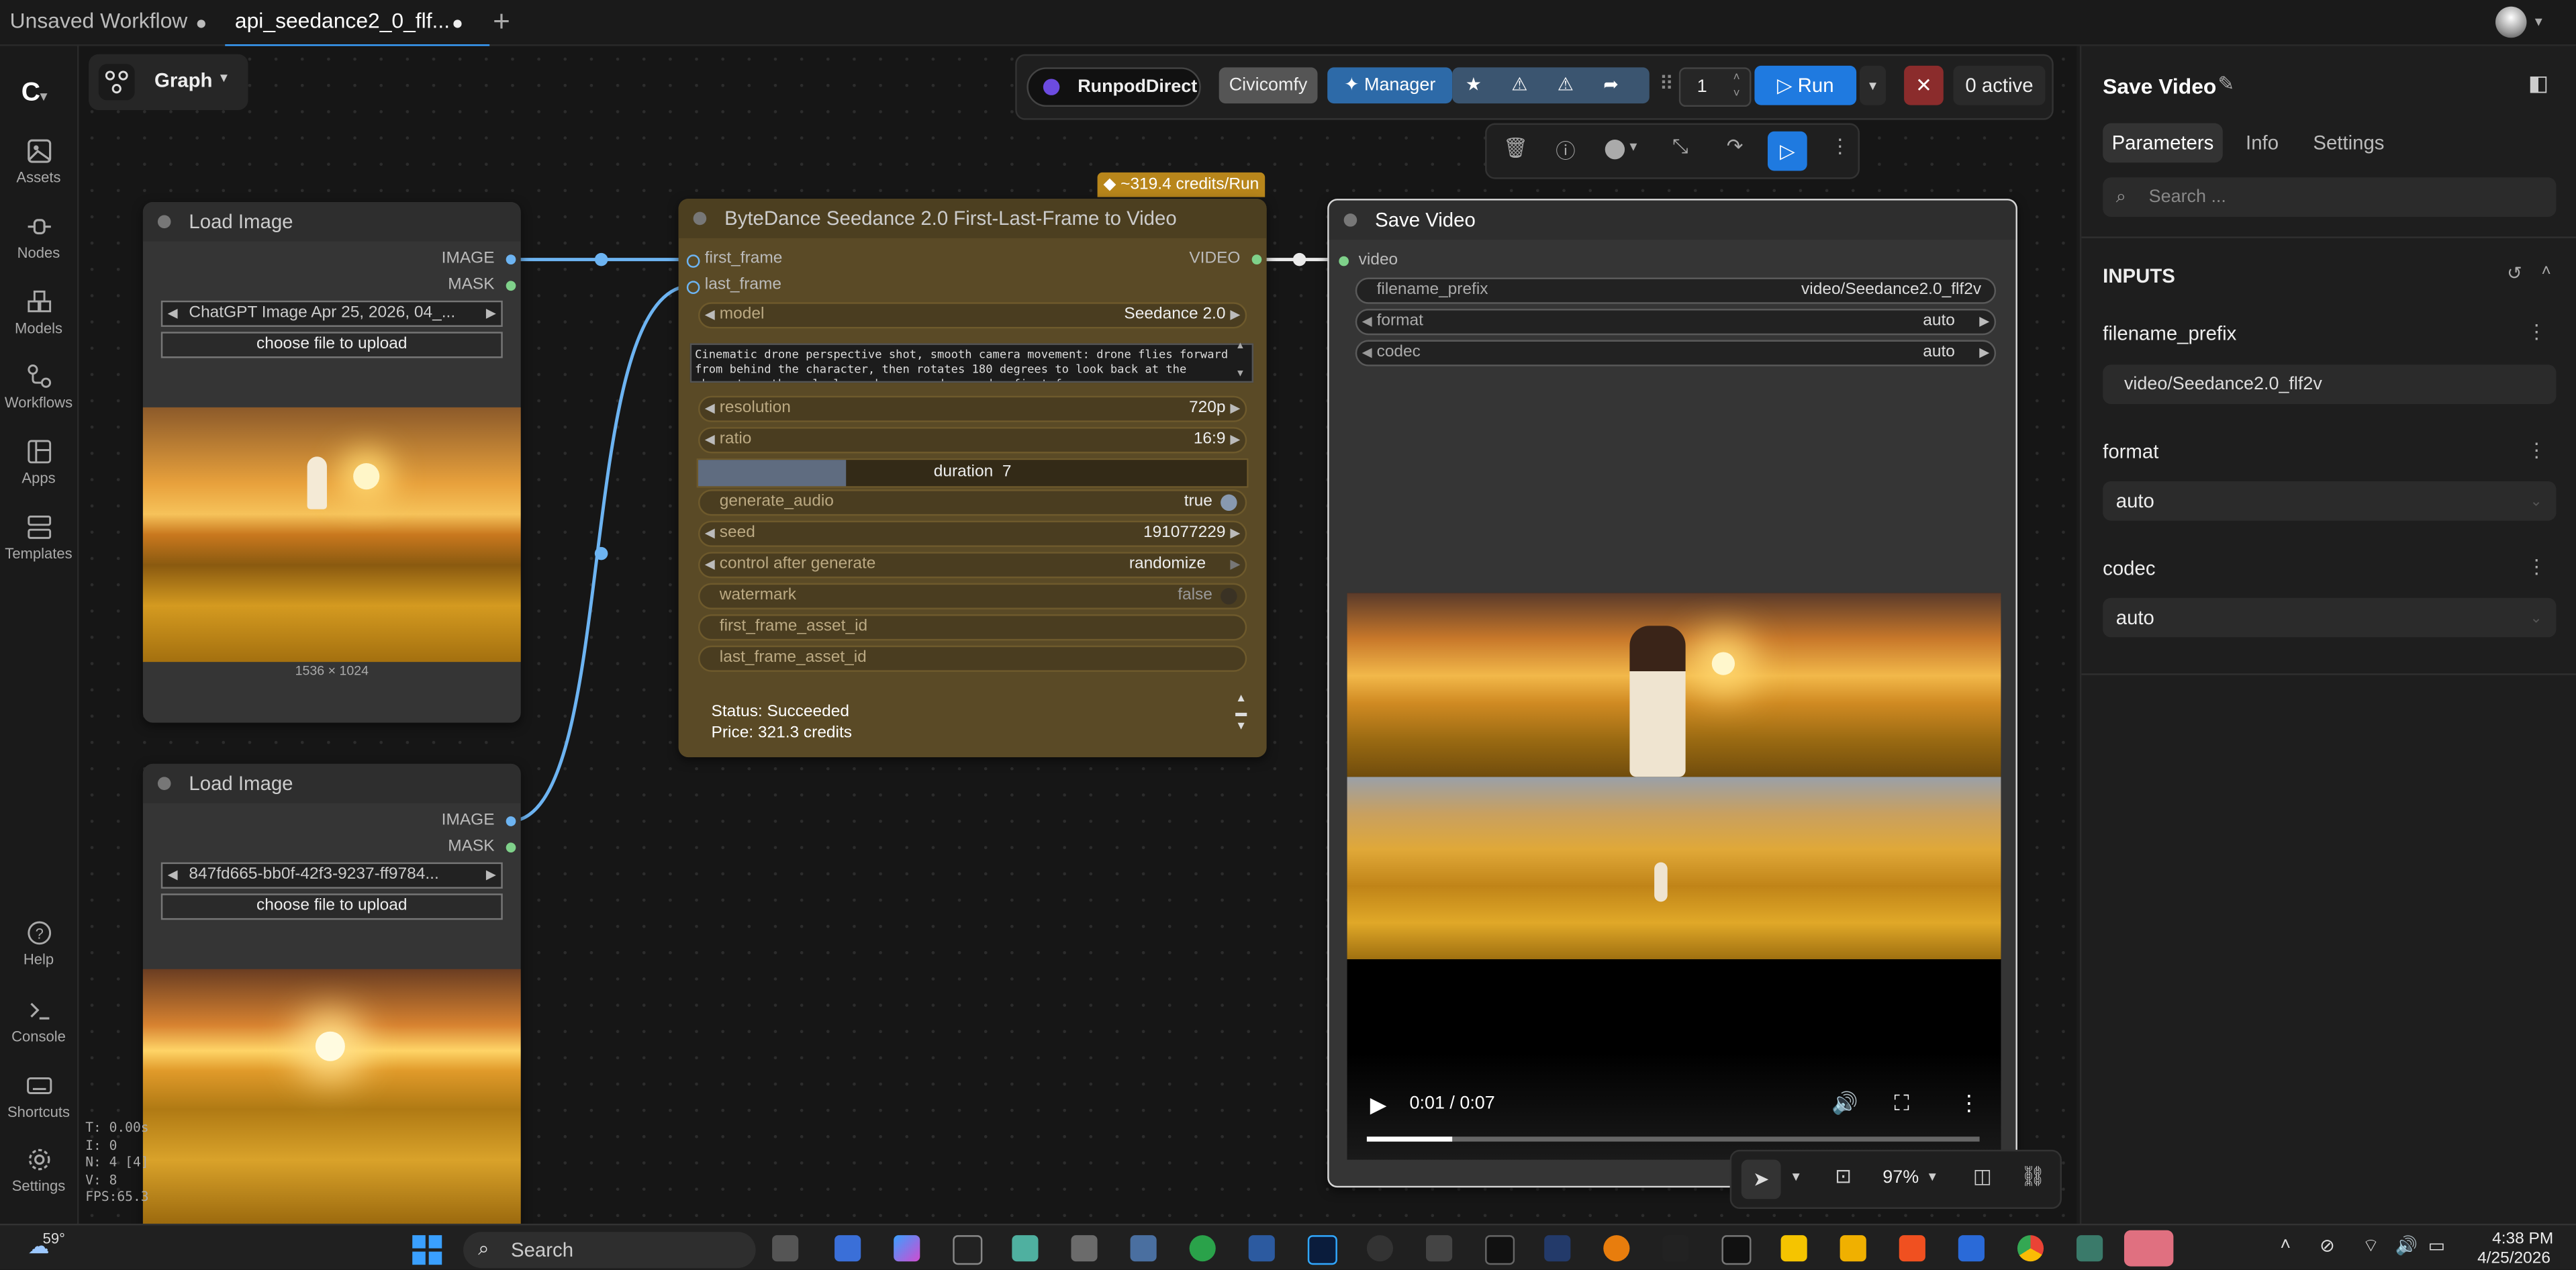 The height and width of the screenshot is (1270, 2576). Describe the element at coordinates (2522, 1240) in the screenshot. I see `clock-time: 4:38 PM` at that location.